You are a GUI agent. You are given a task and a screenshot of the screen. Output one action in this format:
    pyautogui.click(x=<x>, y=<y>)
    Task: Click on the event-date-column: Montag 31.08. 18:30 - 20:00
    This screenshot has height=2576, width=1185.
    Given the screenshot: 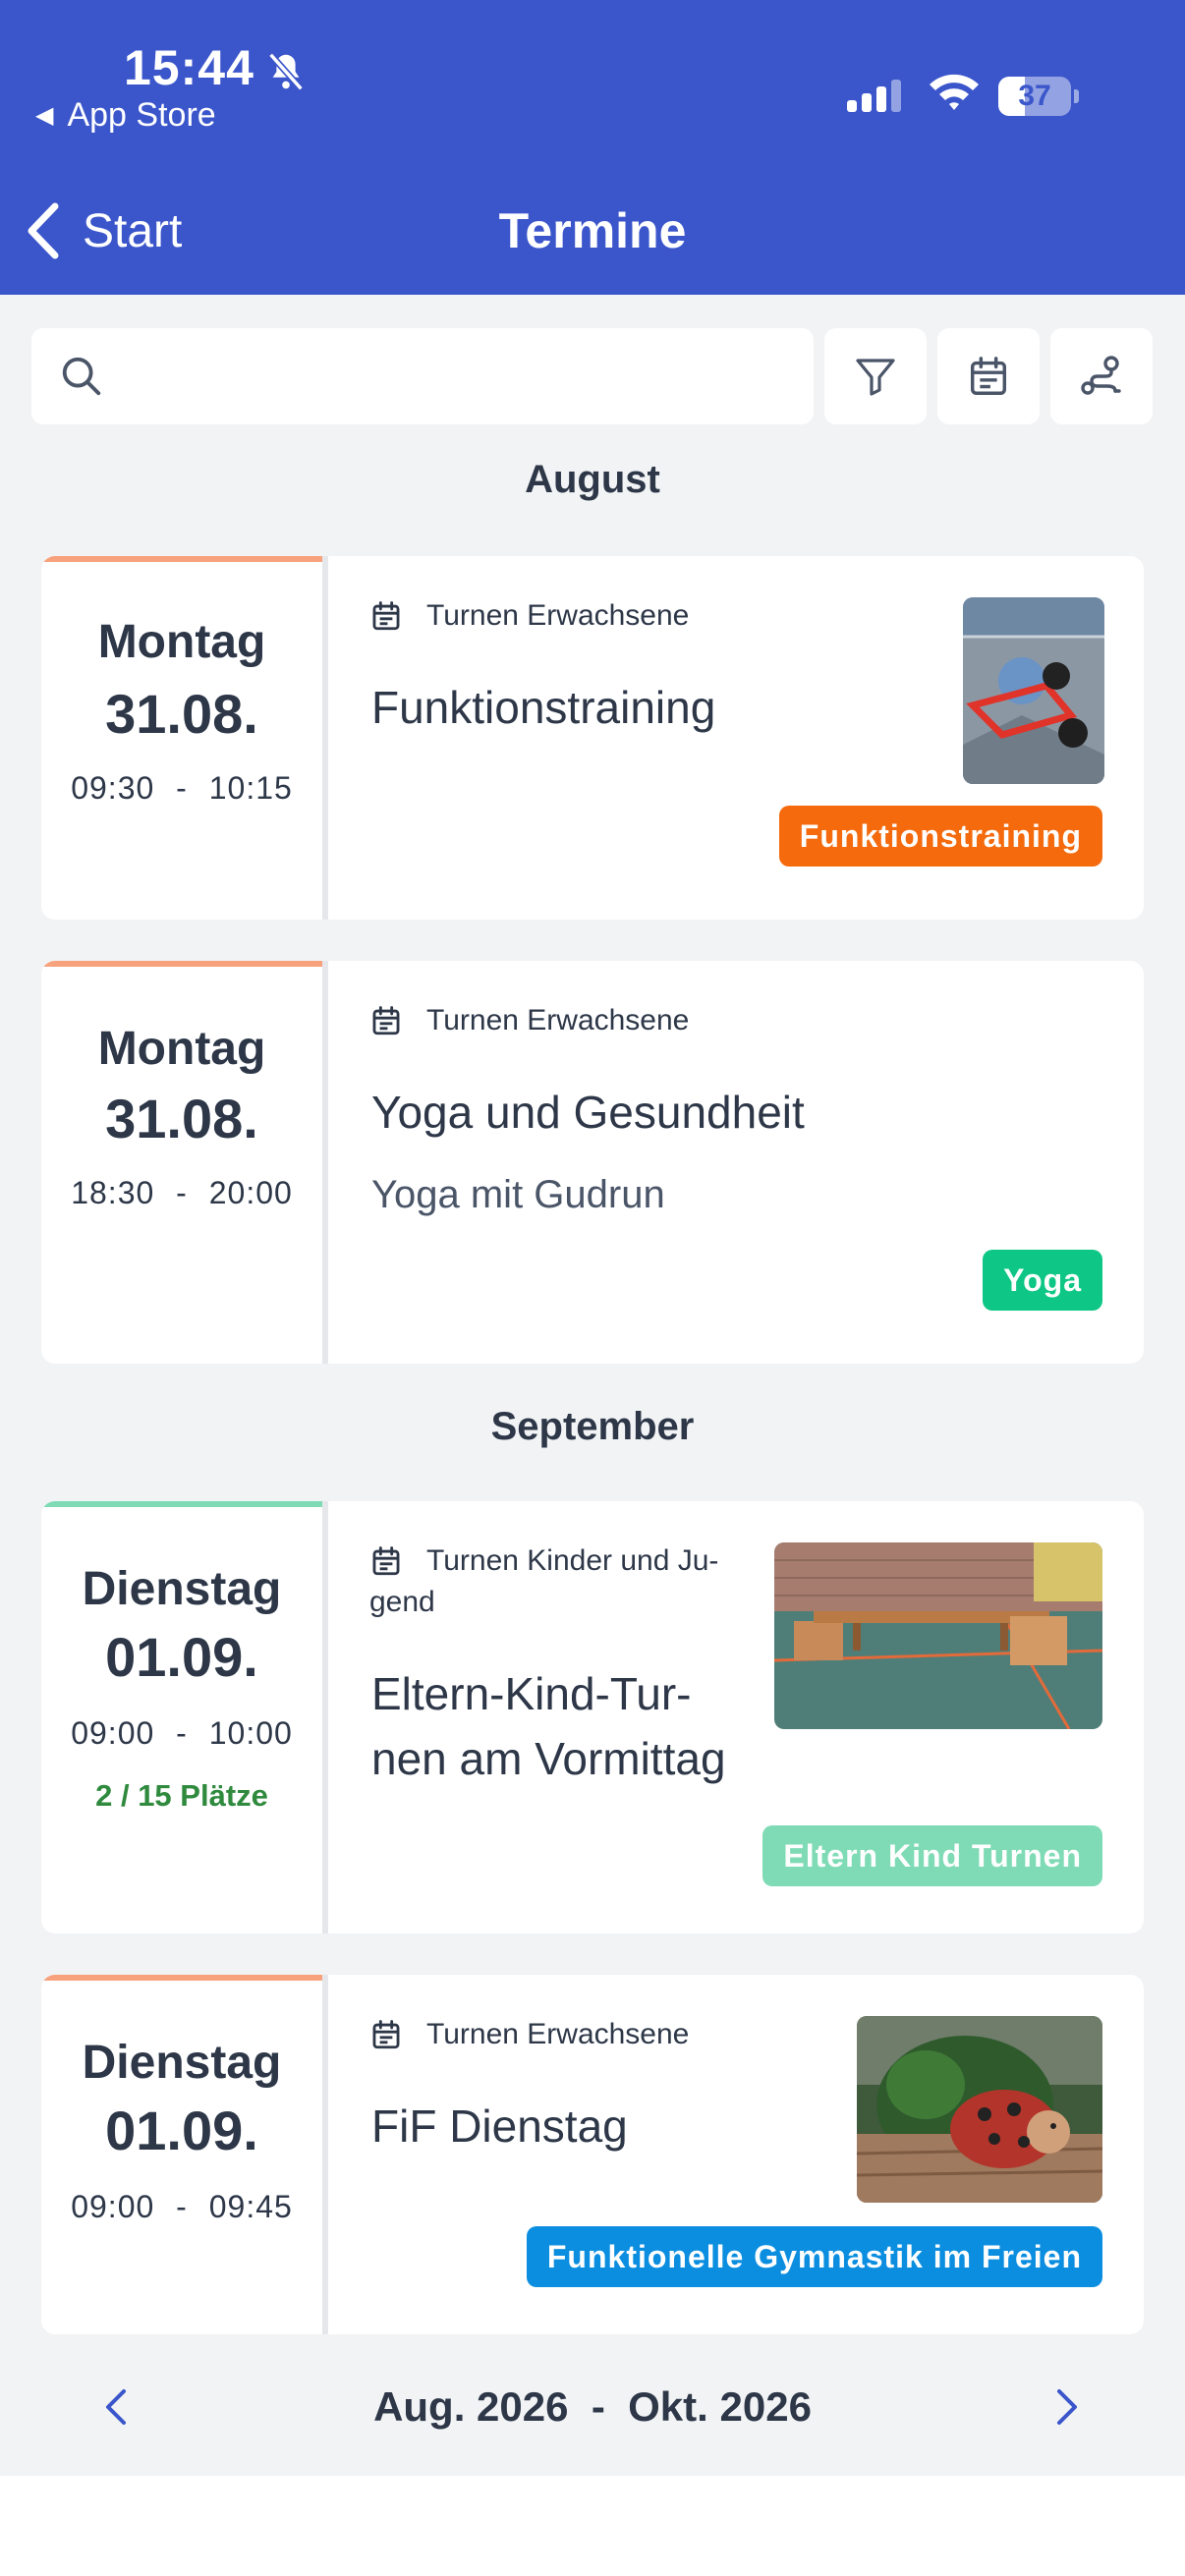 What is the action you would take?
    pyautogui.click(x=182, y=1162)
    